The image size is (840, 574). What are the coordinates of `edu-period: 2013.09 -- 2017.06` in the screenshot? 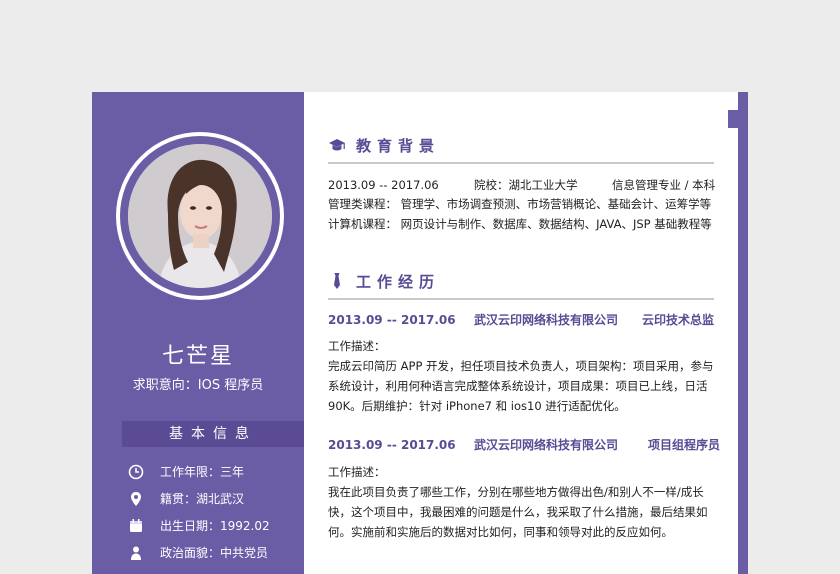 It's located at (383, 185).